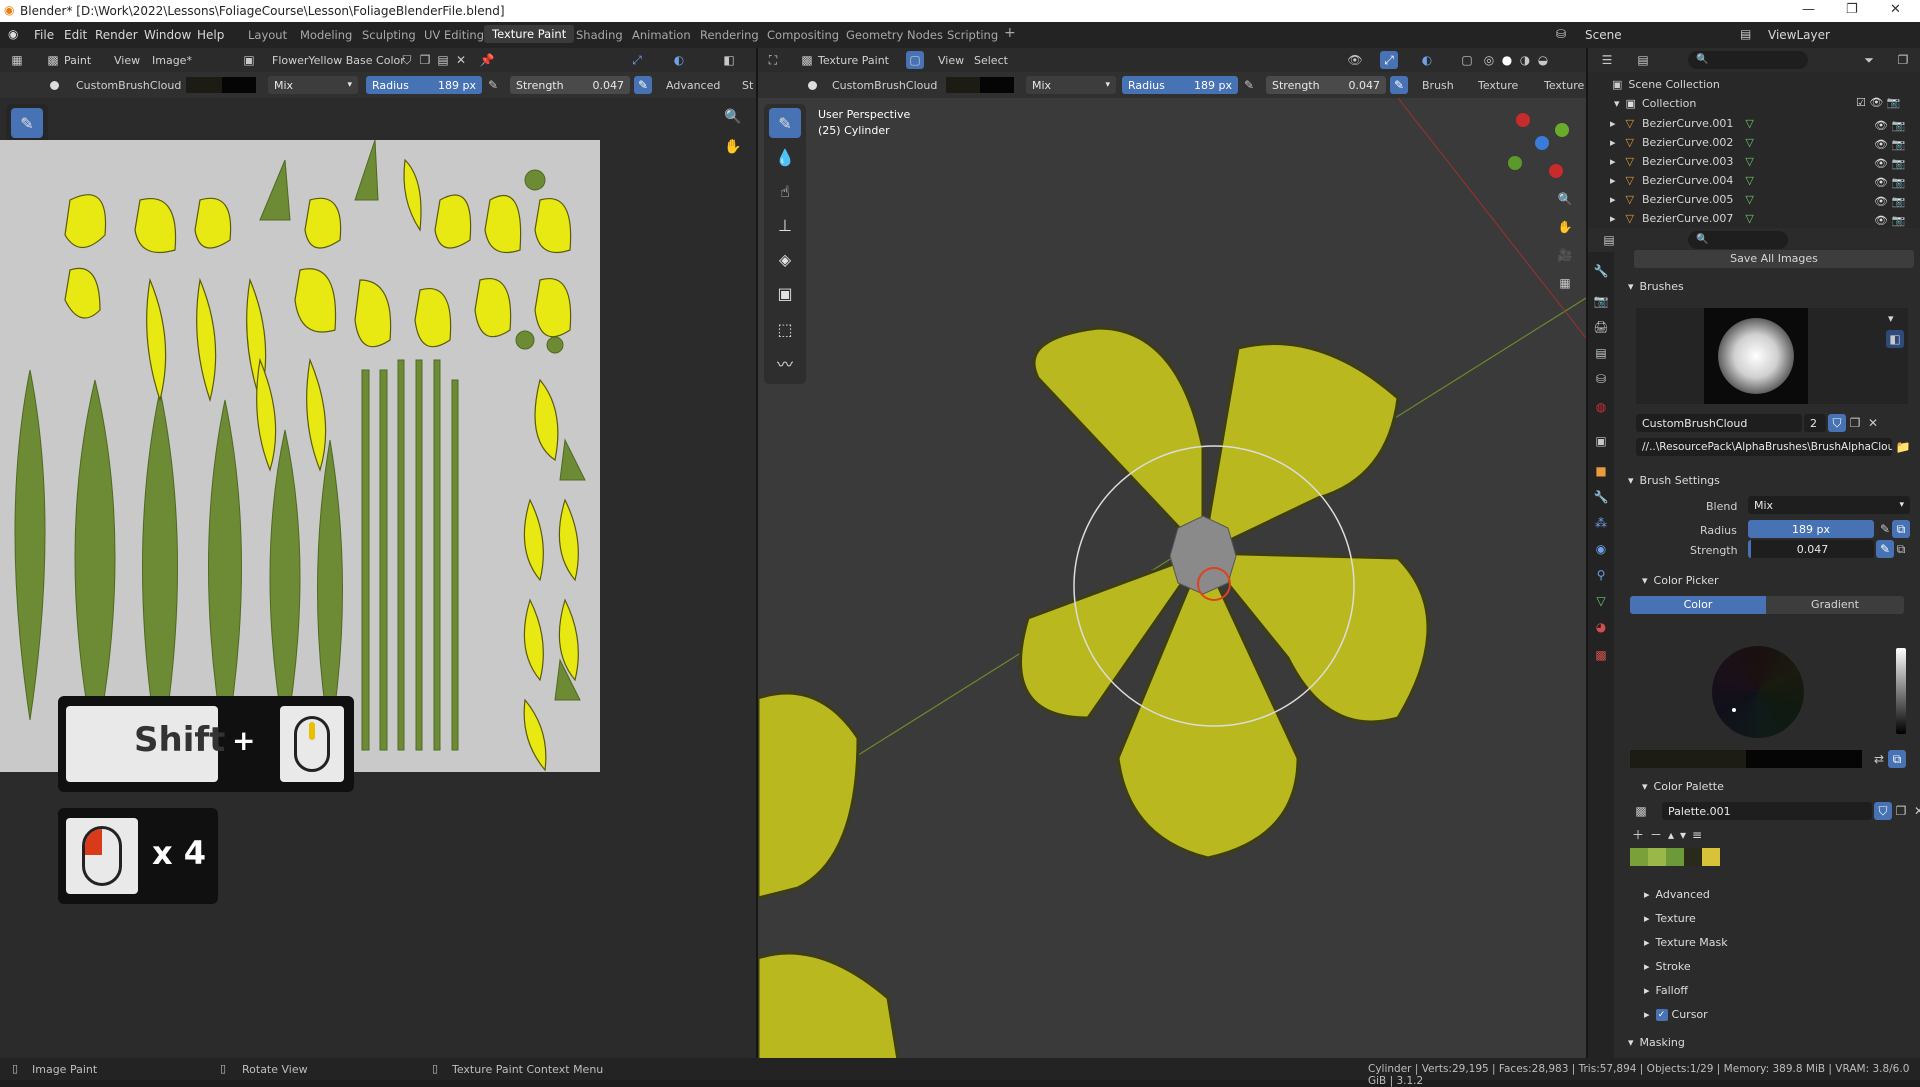  Describe the element at coordinates (1641, 811) in the screenshot. I see `palette-browse-icon: ▩` at that location.